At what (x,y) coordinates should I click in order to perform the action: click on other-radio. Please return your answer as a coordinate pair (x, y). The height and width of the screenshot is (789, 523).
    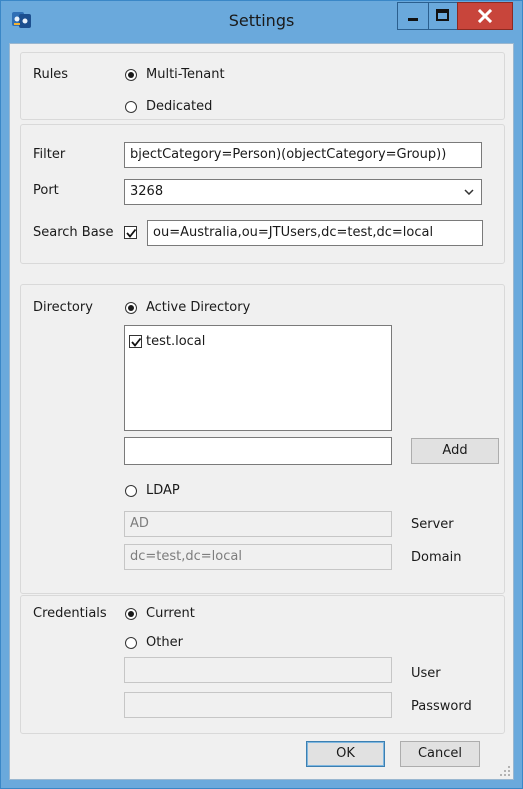
    Looking at the image, I should click on (131, 643).